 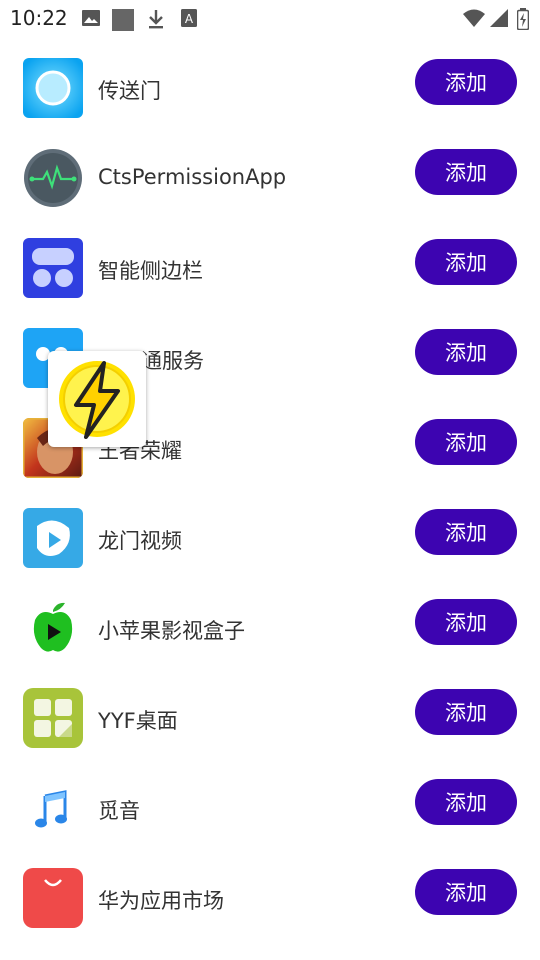 What do you see at coordinates (53, 538) in the screenshot?
I see `video-play-icon` at bounding box center [53, 538].